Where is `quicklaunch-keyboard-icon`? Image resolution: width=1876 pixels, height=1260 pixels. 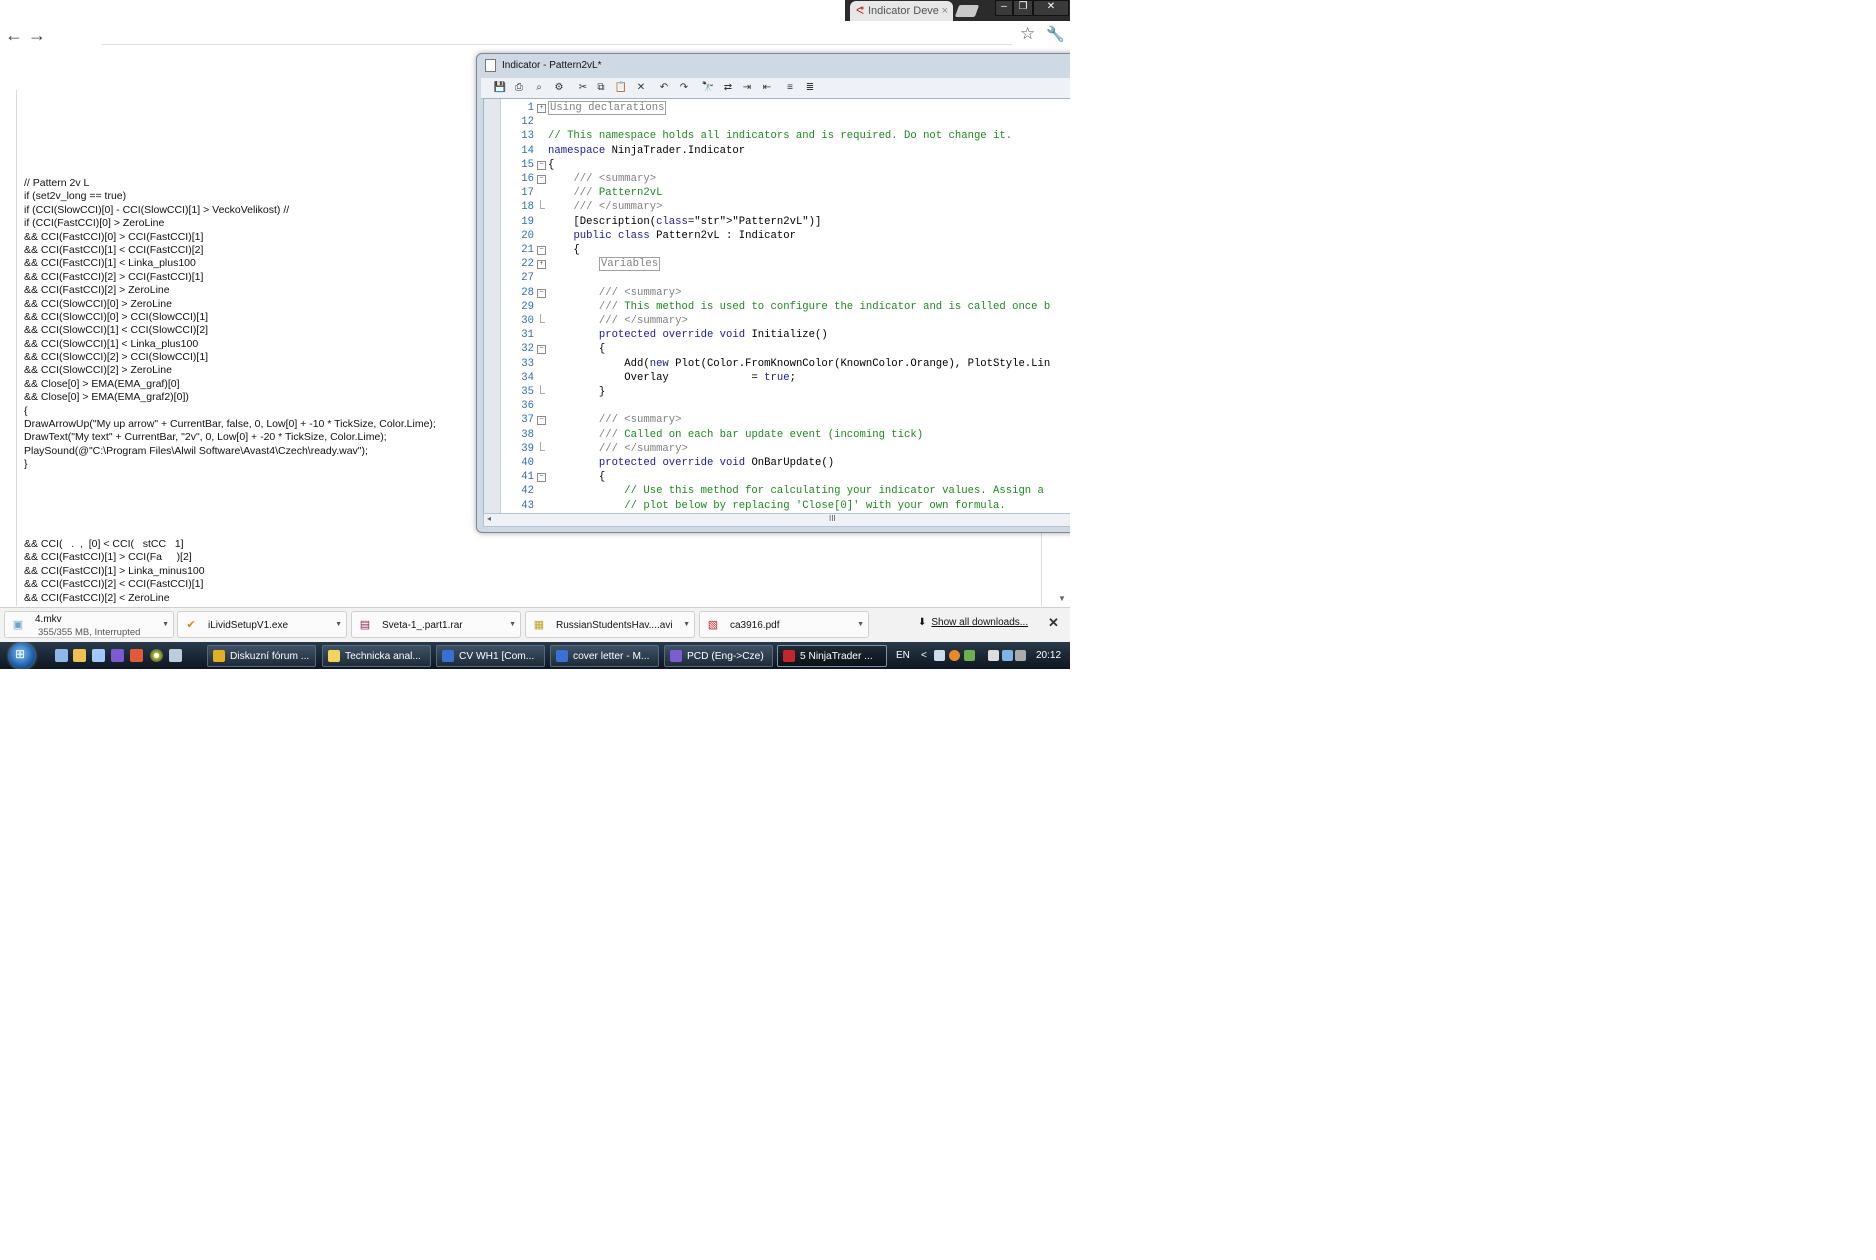
quicklaunch-keyboard-icon is located at coordinates (175, 655).